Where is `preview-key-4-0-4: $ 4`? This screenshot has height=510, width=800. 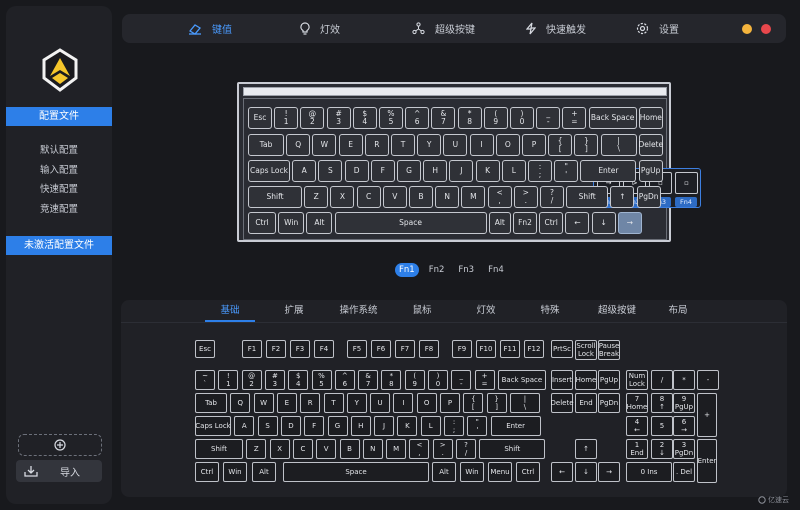 preview-key-4-0-4: $ 4 is located at coordinates (364, 118).